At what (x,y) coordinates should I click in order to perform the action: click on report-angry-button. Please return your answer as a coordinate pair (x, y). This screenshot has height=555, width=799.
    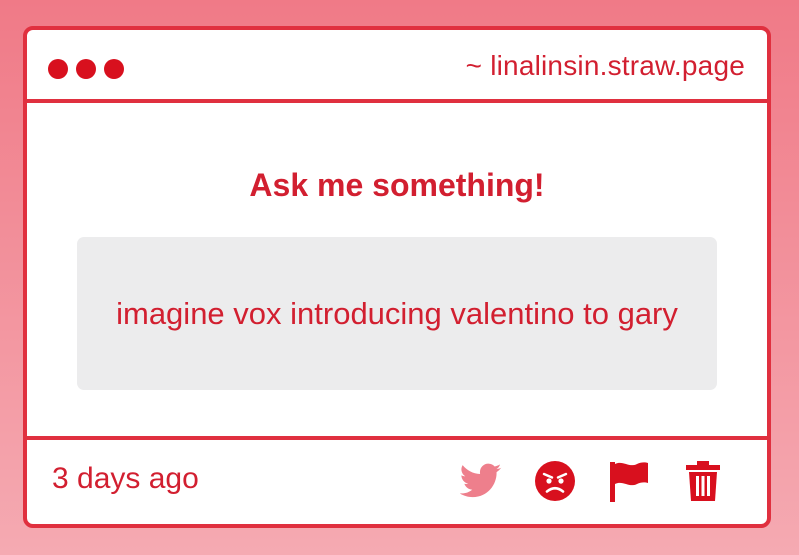
    Looking at the image, I should click on (555, 481).